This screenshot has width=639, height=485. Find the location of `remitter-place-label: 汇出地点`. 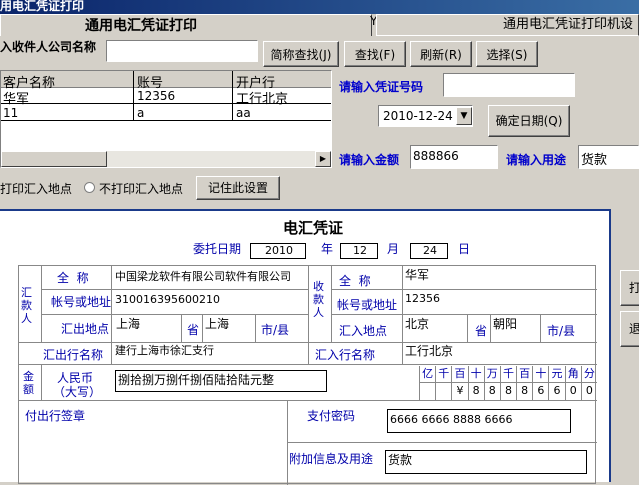

remitter-place-label: 汇出地点 is located at coordinates (85, 329).